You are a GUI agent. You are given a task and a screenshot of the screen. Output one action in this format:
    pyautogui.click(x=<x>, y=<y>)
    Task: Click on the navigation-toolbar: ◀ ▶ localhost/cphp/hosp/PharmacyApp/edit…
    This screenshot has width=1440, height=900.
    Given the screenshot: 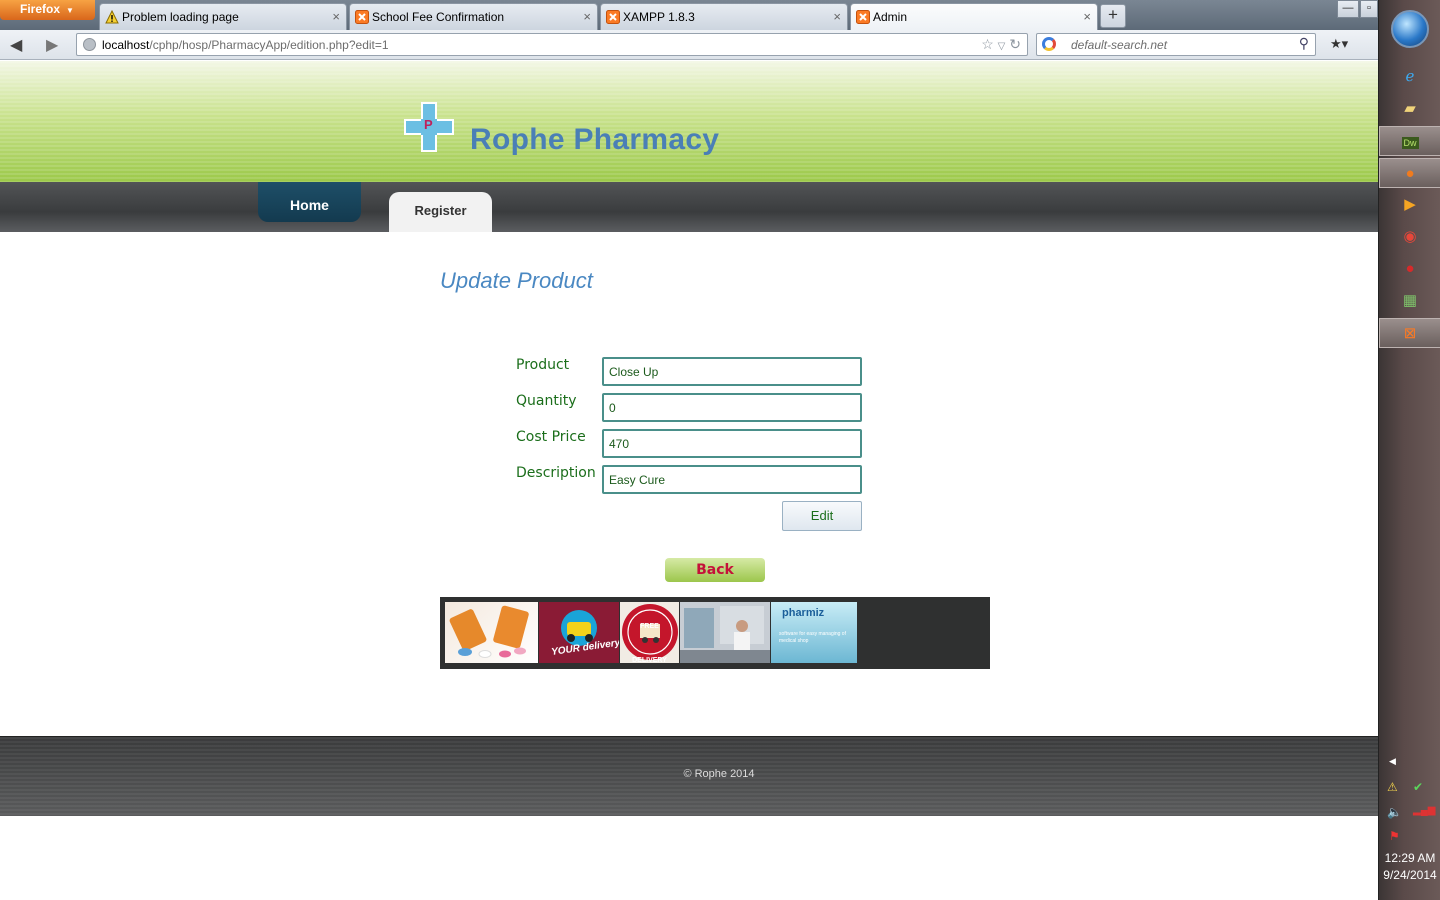 What is the action you would take?
    pyautogui.click(x=689, y=45)
    